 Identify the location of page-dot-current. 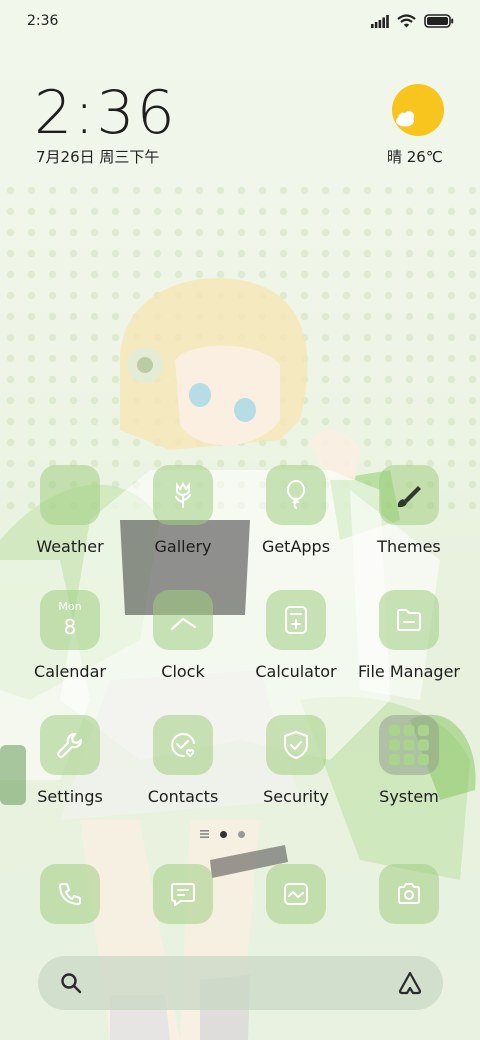
(223, 834).